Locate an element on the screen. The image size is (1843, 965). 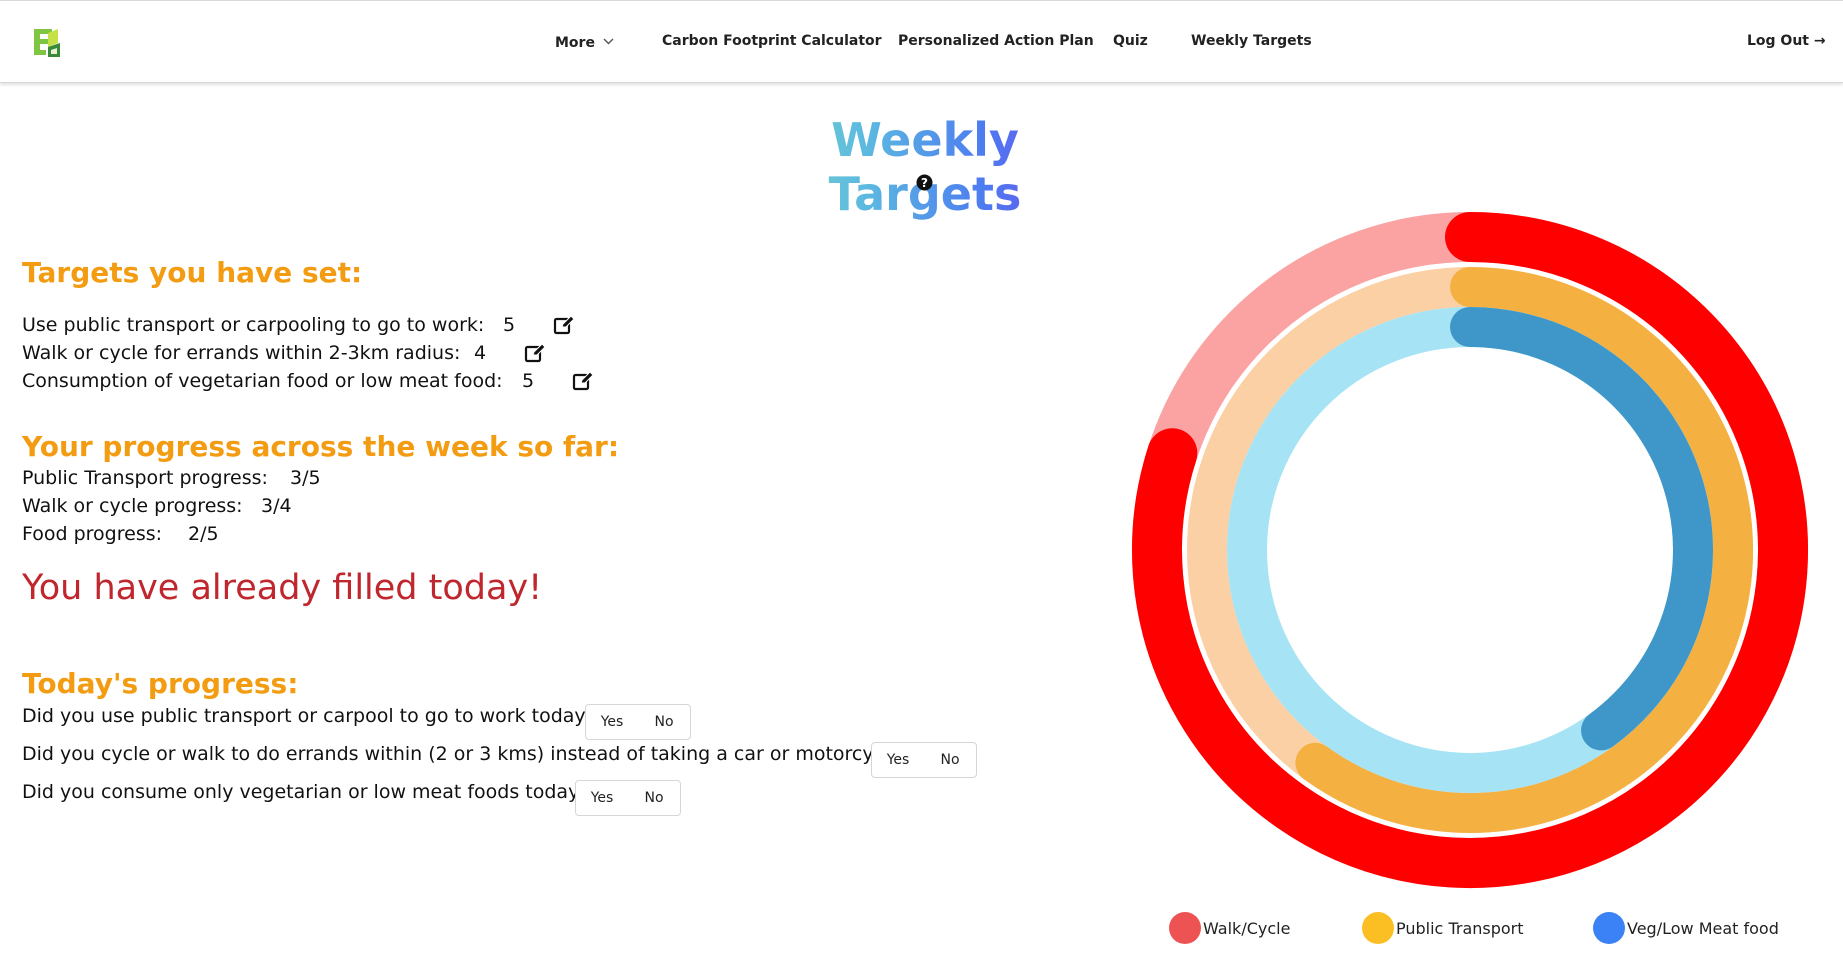
progress-value-transport: 3/5 is located at coordinates (305, 478).